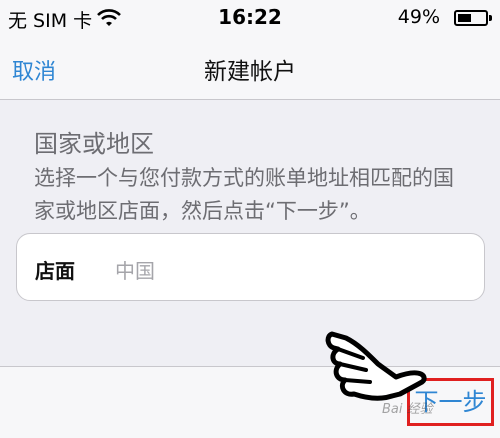 The height and width of the screenshot is (438, 500). Describe the element at coordinates (94, 144) in the screenshot. I see `section-title: 国家或地区` at that location.